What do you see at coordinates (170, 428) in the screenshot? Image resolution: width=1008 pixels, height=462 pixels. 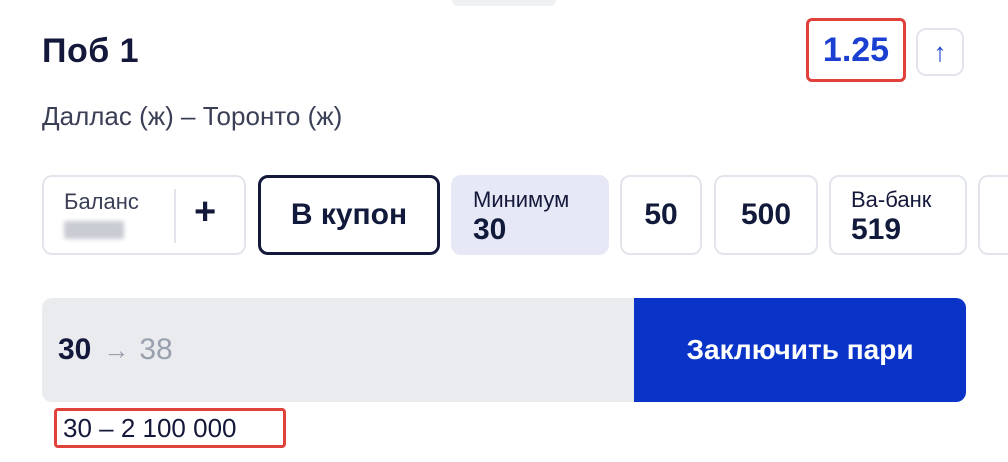 I see `stake-range: 30 – 2 100 000` at bounding box center [170, 428].